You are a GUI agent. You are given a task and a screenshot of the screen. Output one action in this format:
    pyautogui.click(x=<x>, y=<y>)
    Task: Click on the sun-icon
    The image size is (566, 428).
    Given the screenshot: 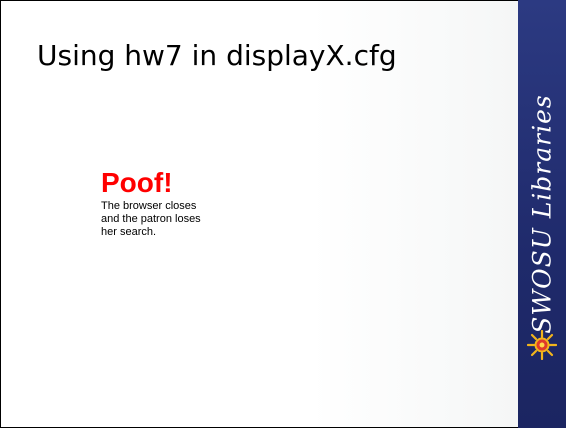 What is the action you would take?
    pyautogui.click(x=542, y=345)
    